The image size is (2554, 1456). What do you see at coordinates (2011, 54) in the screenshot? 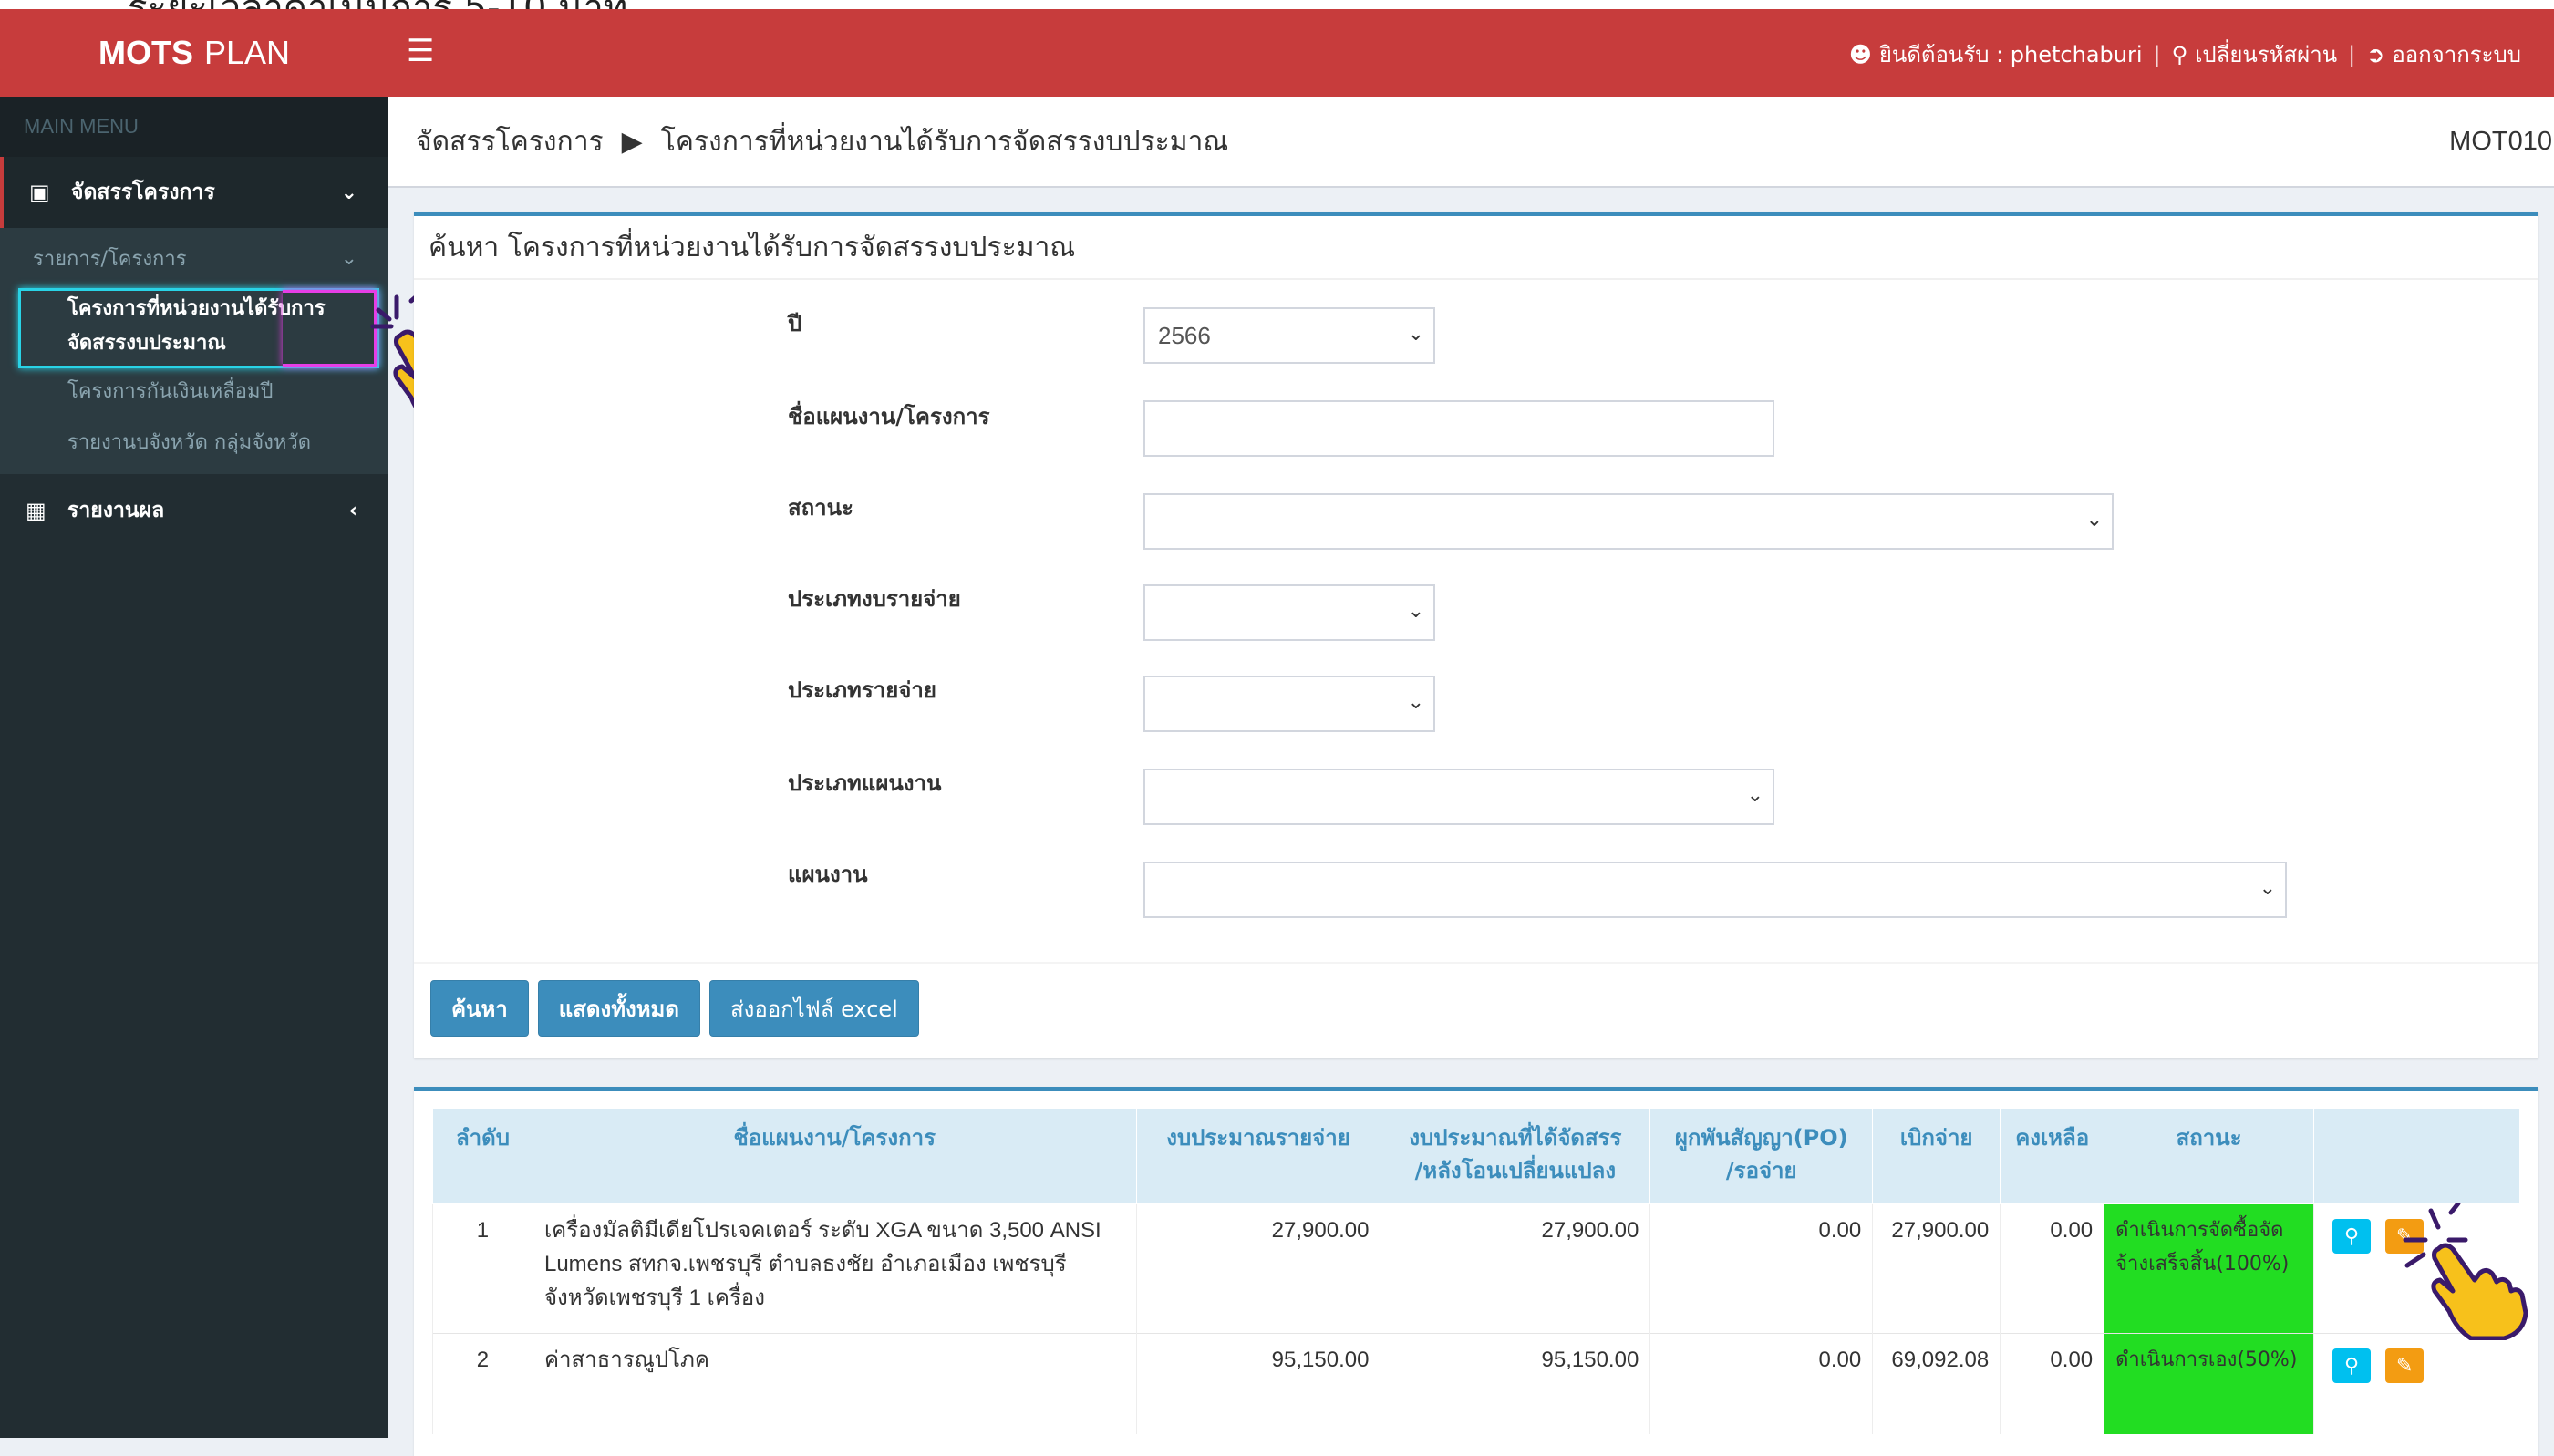
I see `welcome-text: ยินดีต้อนรับ : phetchaburi` at bounding box center [2011, 54].